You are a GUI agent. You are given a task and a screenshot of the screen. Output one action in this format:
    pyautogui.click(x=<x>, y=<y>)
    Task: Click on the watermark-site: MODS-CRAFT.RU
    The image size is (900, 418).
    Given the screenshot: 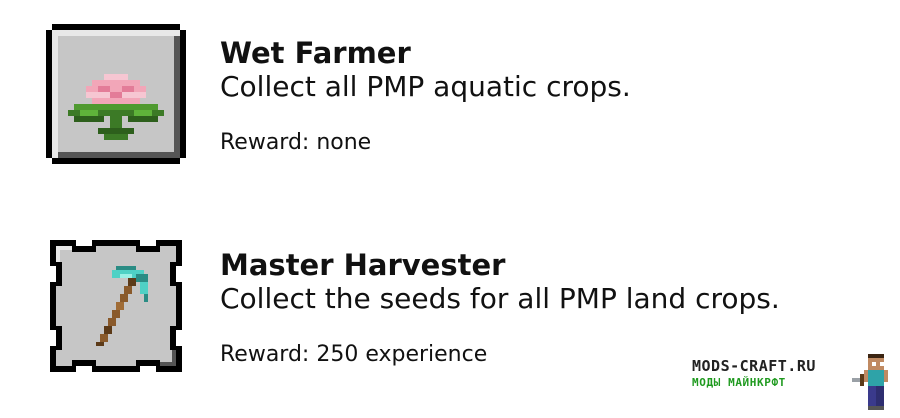 What is the action you would take?
    pyautogui.click(x=754, y=366)
    